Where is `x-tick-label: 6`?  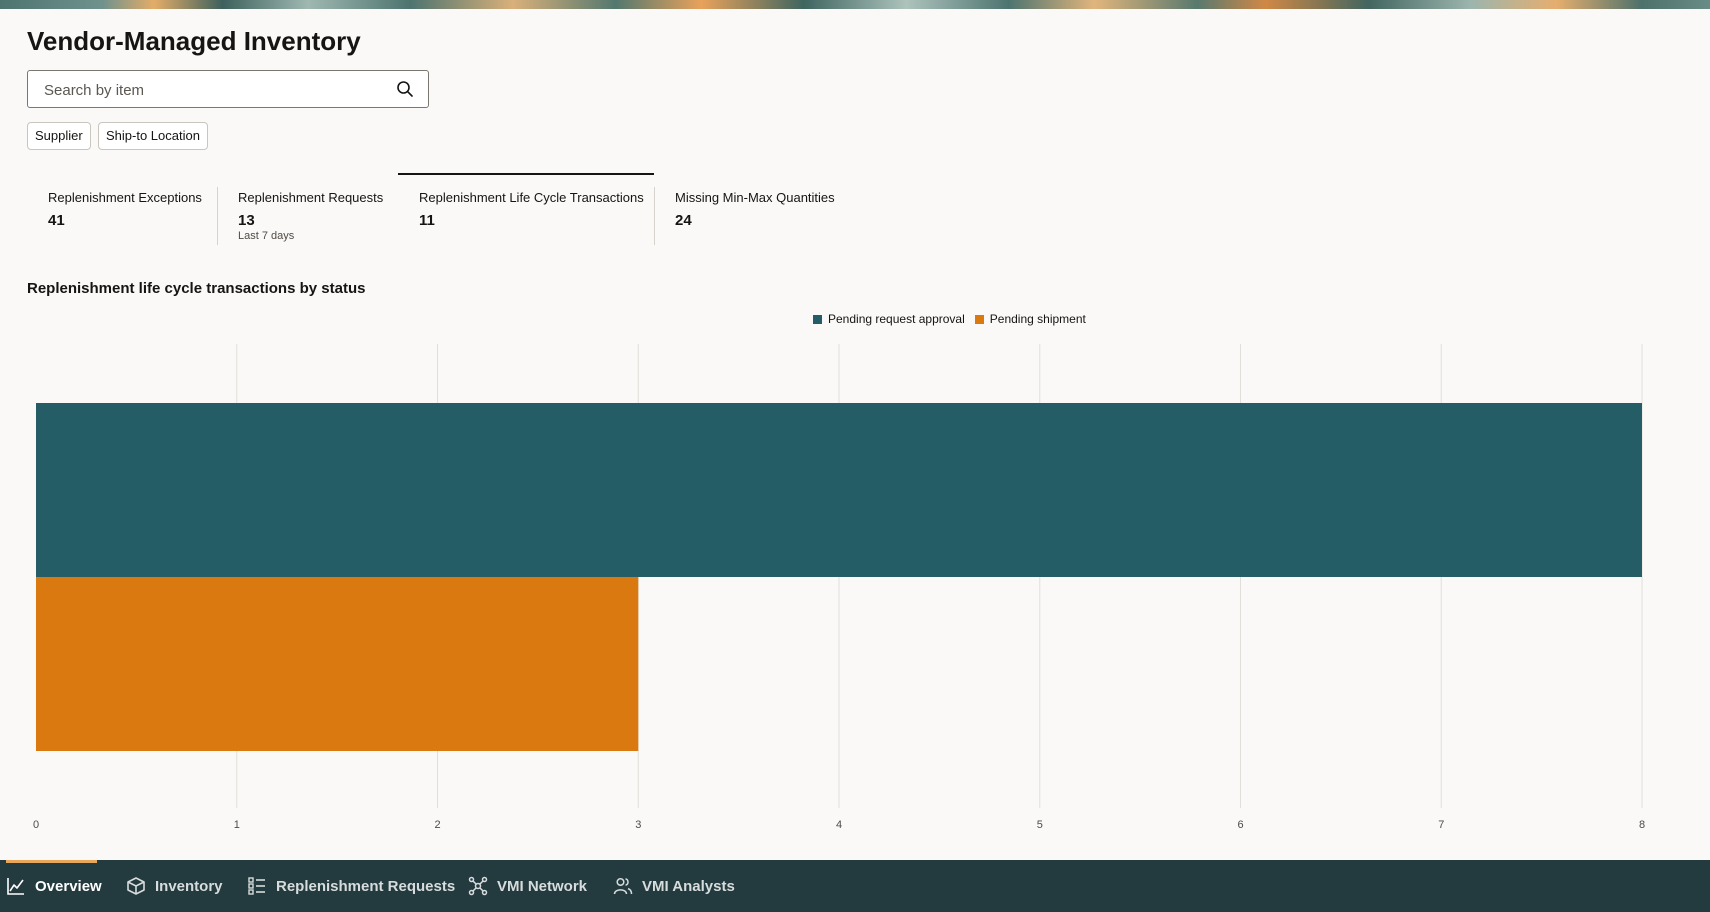 x-tick-label: 6 is located at coordinates (1240, 825).